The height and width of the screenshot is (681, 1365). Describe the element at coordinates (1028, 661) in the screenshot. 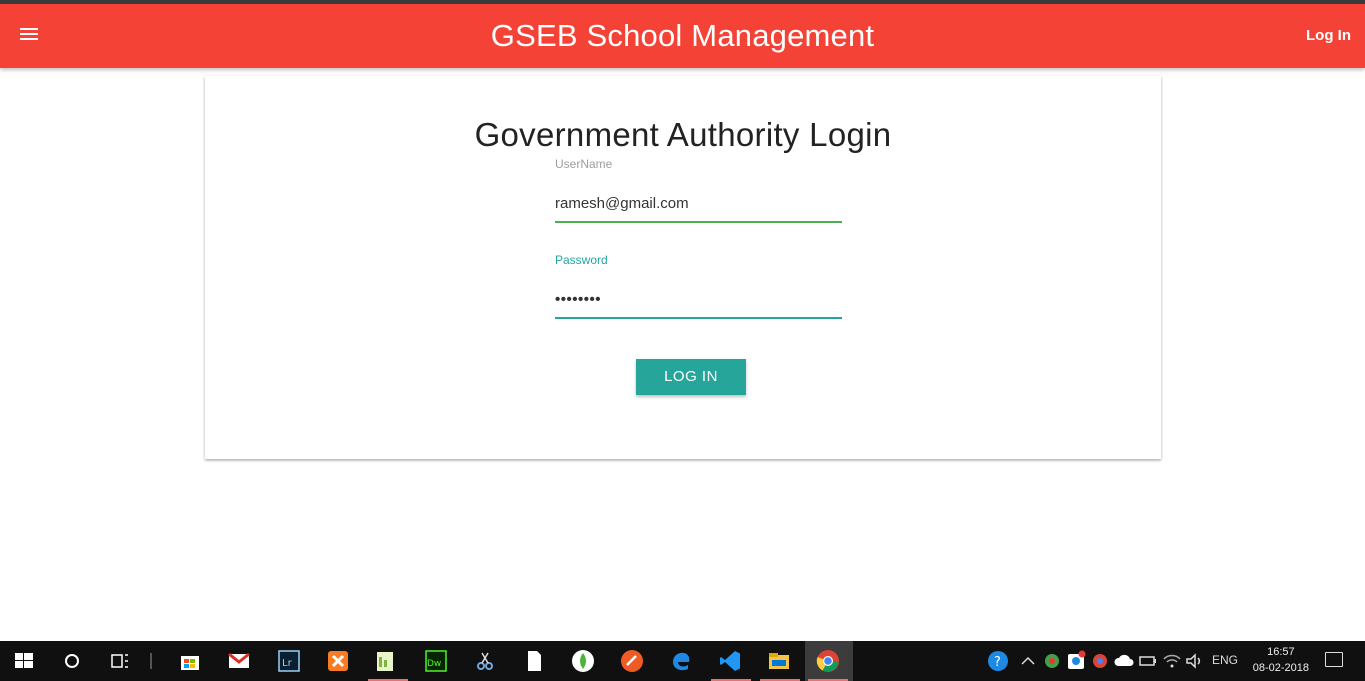

I see `chevron-up-icon` at that location.